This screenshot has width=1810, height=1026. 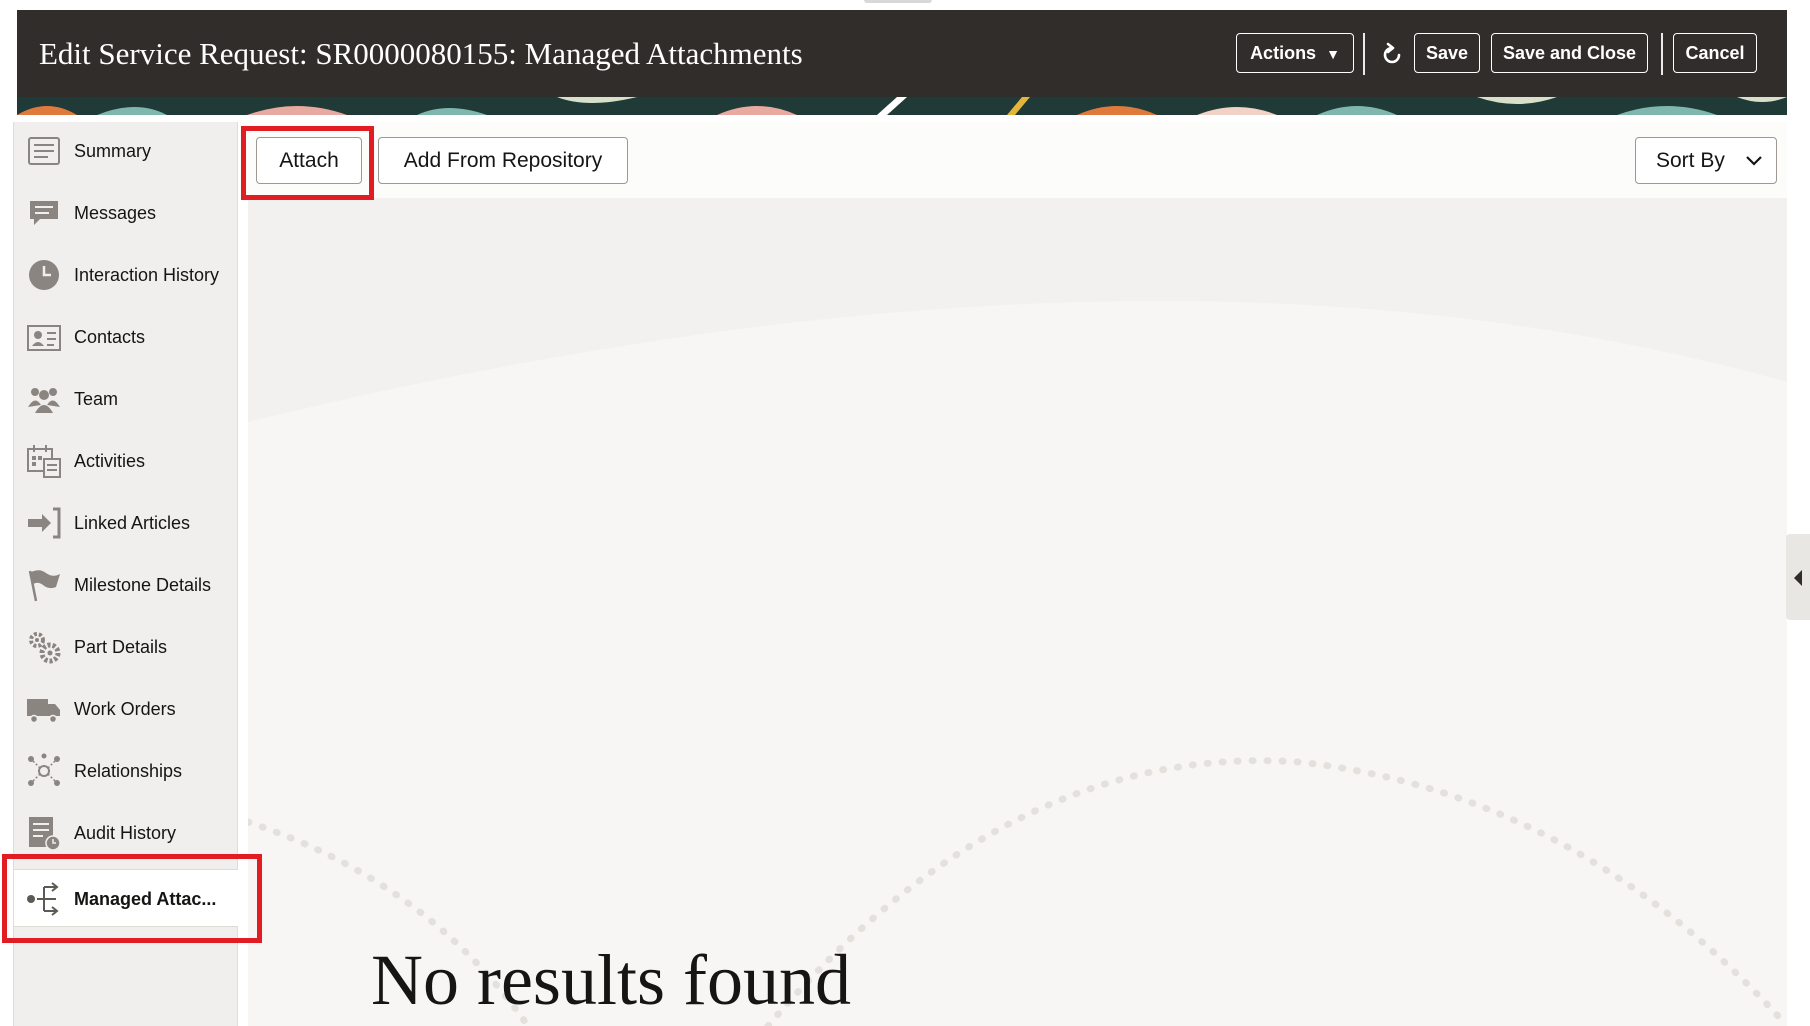 What do you see at coordinates (503, 160) in the screenshot?
I see `add-from-repository-button: Add From Repository` at bounding box center [503, 160].